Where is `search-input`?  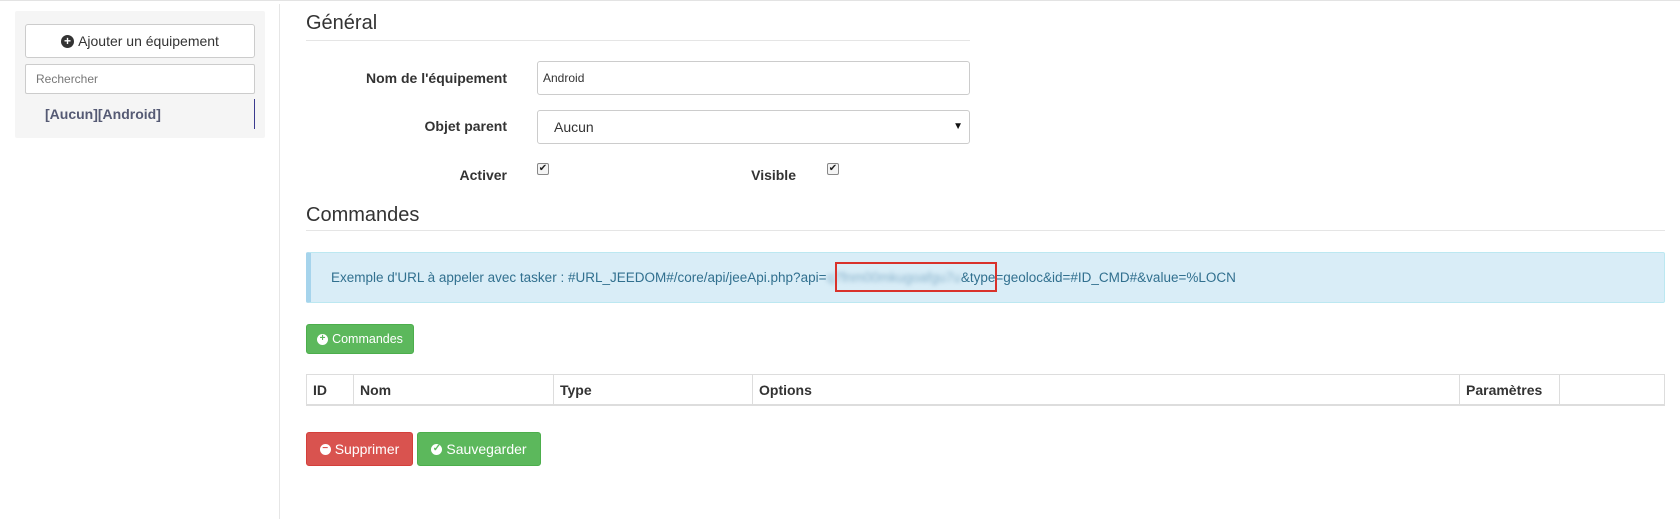
search-input is located at coordinates (140, 79).